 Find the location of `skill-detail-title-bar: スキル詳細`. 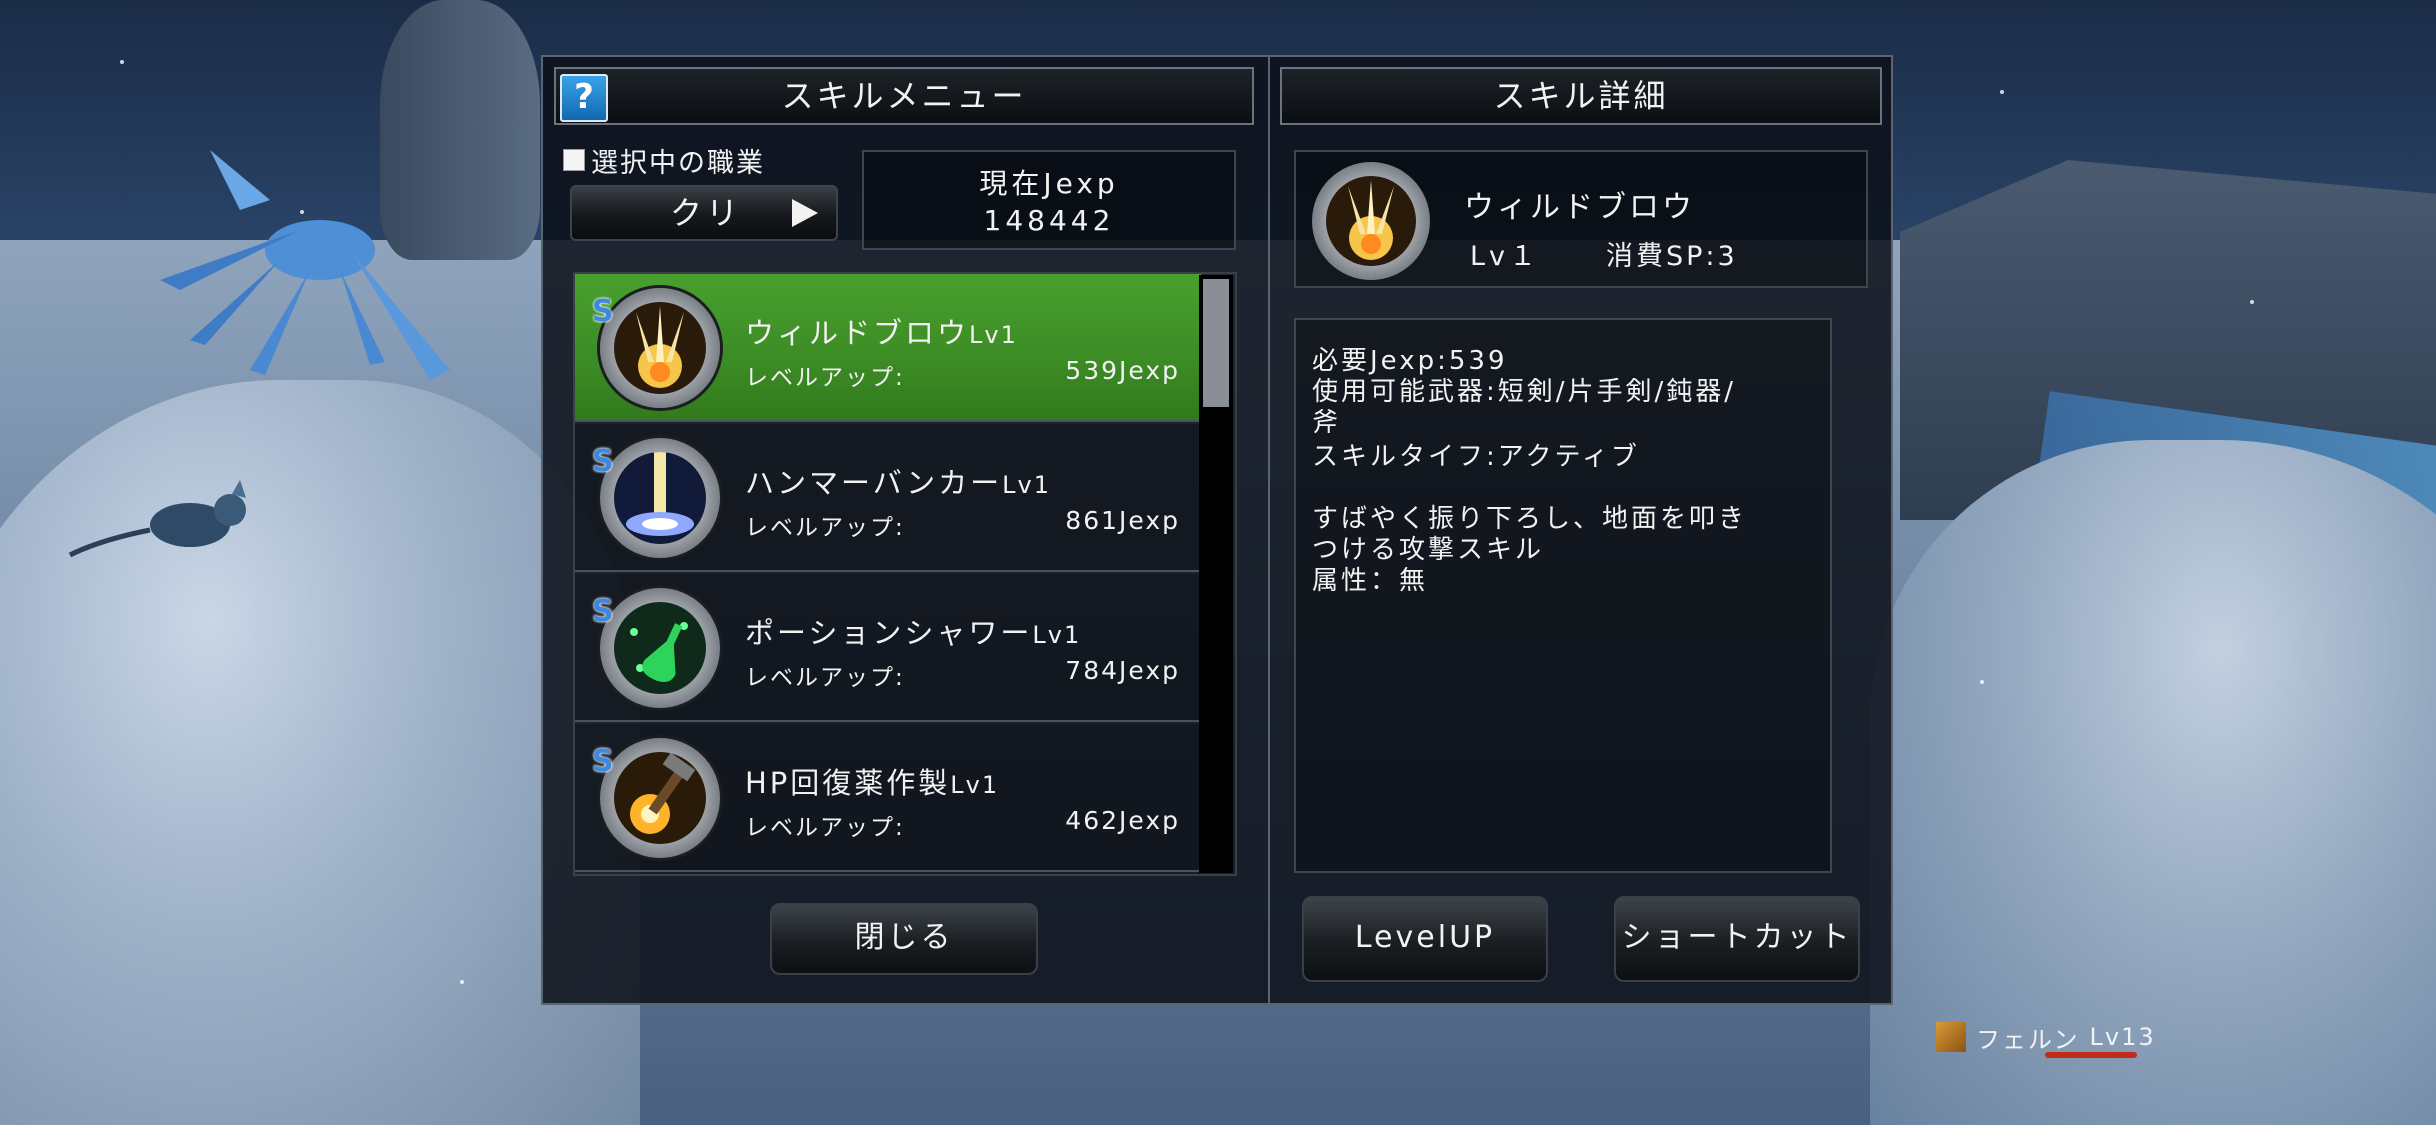

skill-detail-title-bar: スキル詳細 is located at coordinates (1581, 96).